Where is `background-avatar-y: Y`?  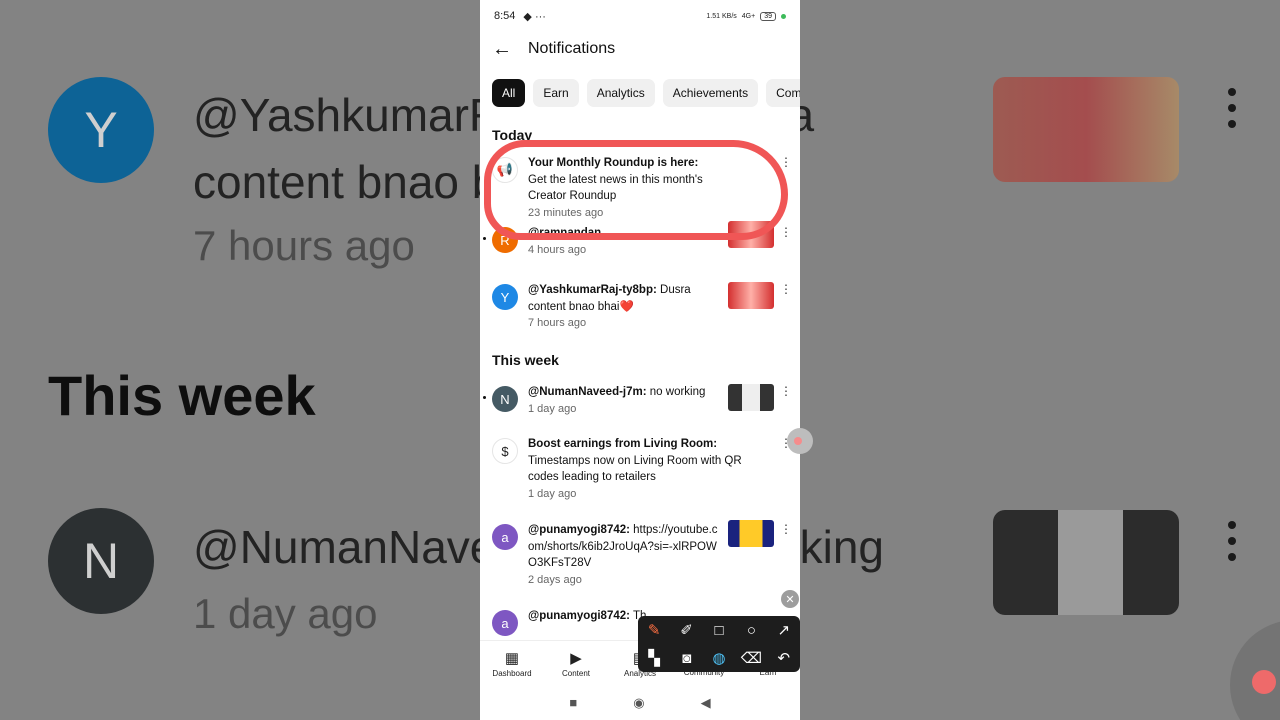 background-avatar-y: Y is located at coordinates (101, 130).